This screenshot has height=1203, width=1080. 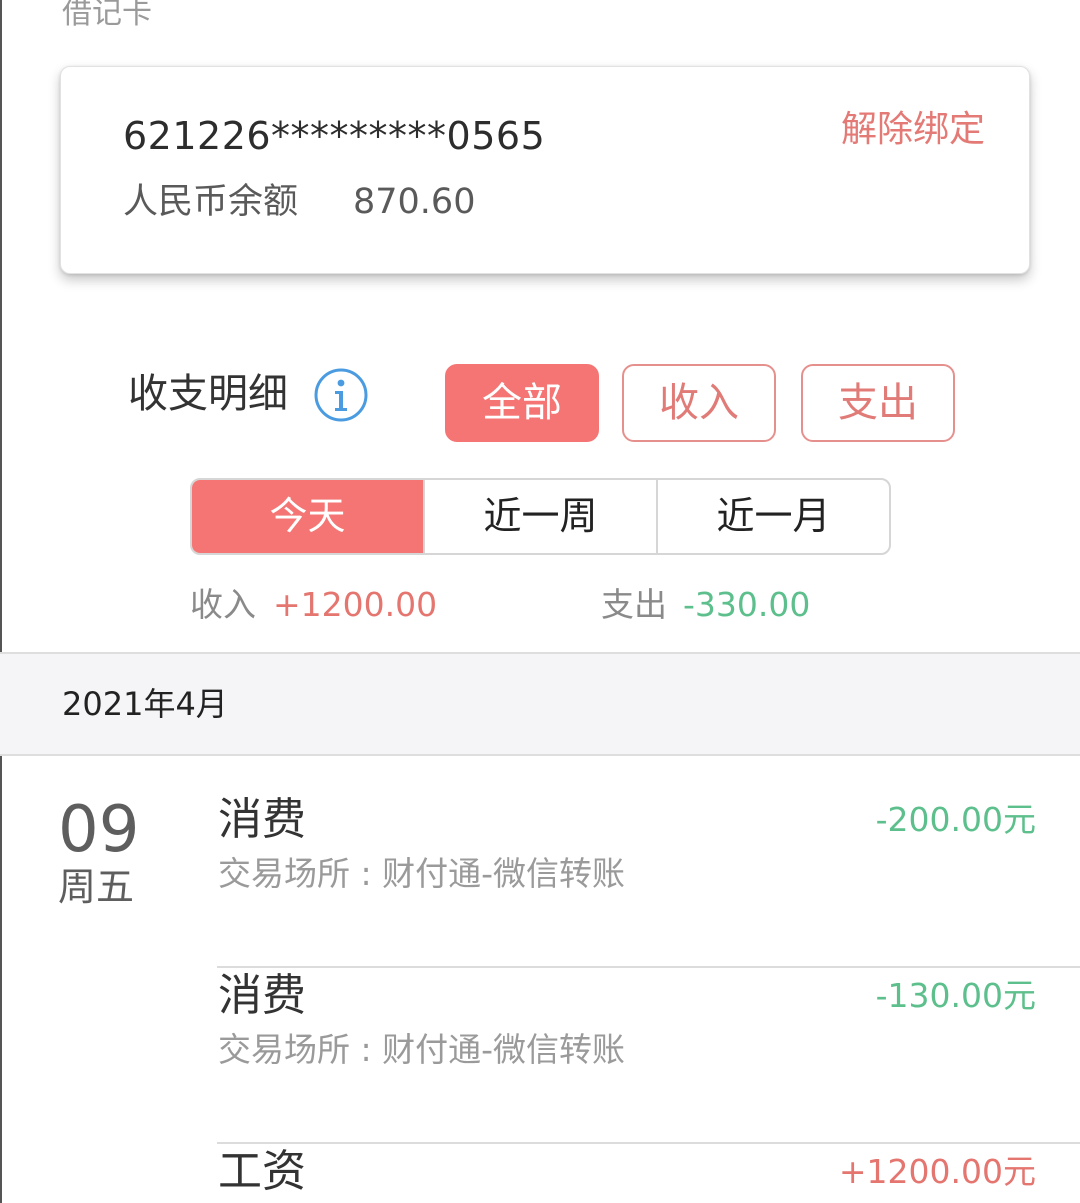 I want to click on transaction-row: 工资 +1200.00元, so click(x=648, y=1173).